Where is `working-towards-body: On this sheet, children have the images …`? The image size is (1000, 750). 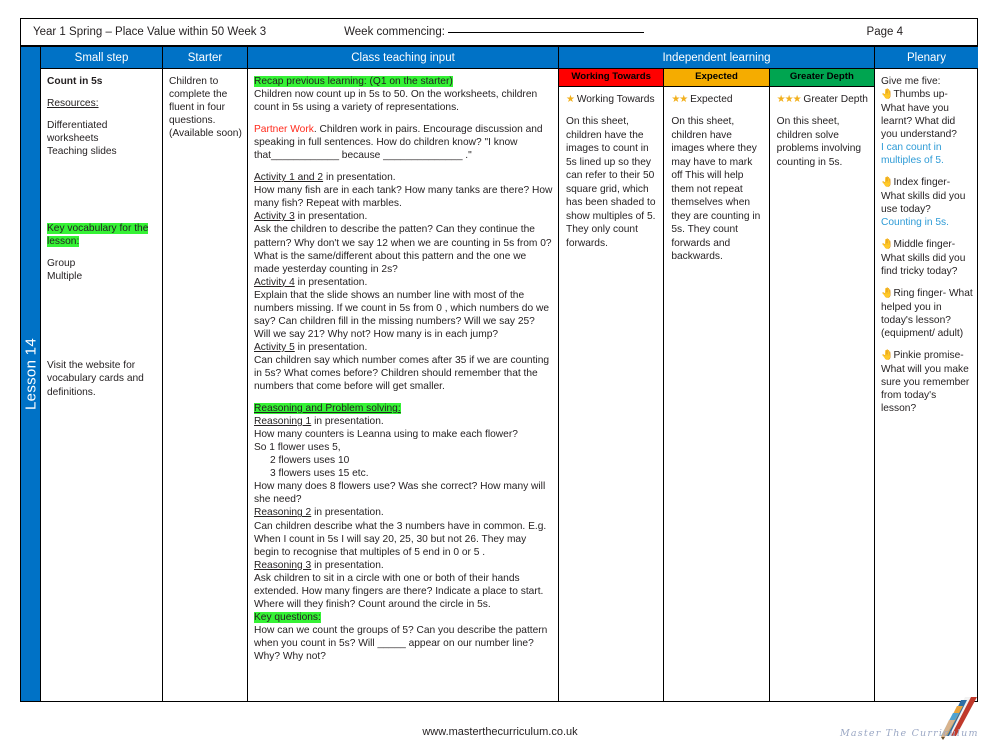
working-towards-body: On this sheet, children have the images … is located at coordinates (611, 182).